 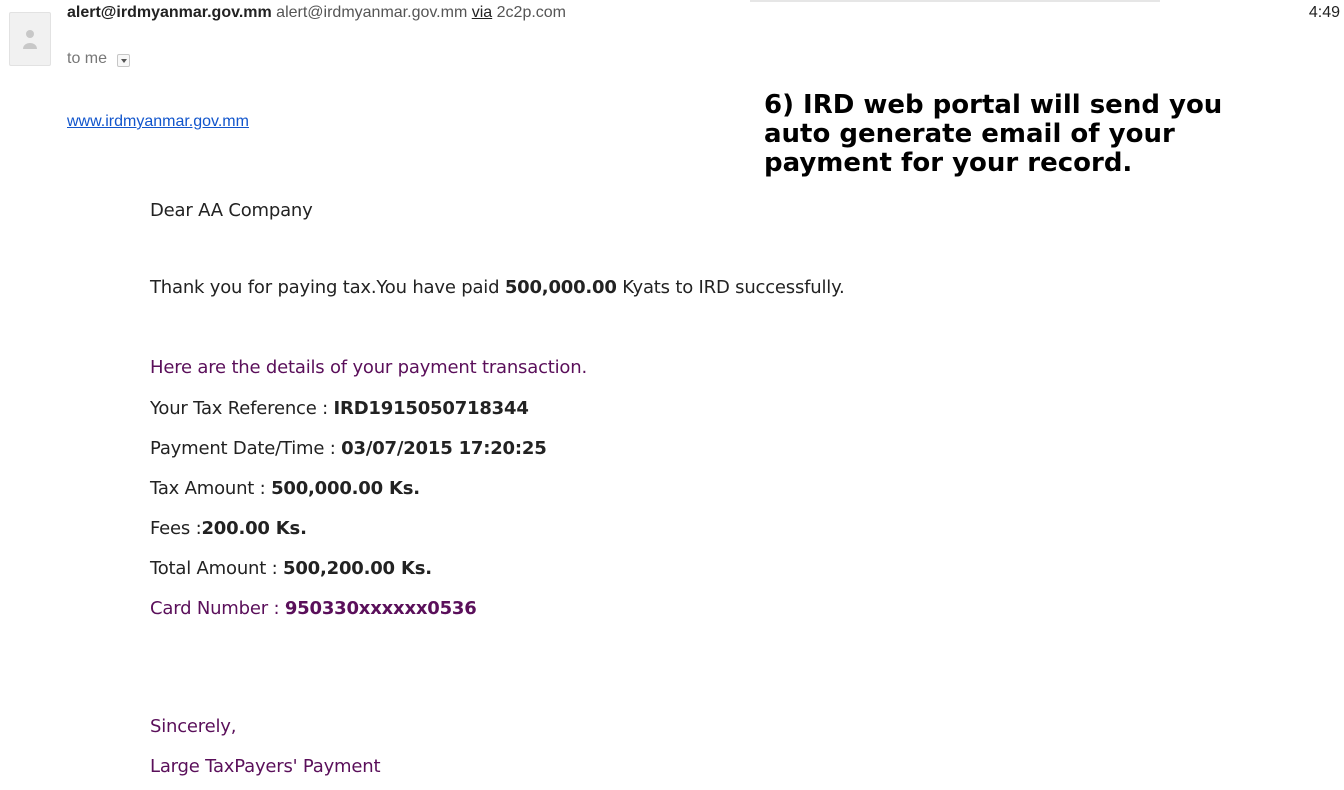 I want to click on website-link: www.irdmyanmar.gov.mm, so click(x=158, y=122).